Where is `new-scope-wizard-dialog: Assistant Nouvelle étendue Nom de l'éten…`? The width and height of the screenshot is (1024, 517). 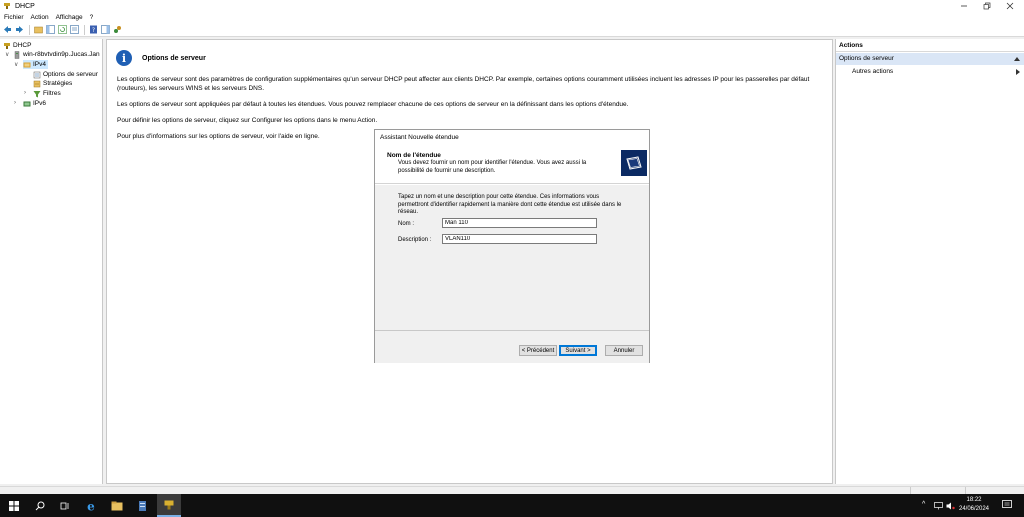 new-scope-wizard-dialog: Assistant Nouvelle étendue Nom de l'éten… is located at coordinates (512, 246).